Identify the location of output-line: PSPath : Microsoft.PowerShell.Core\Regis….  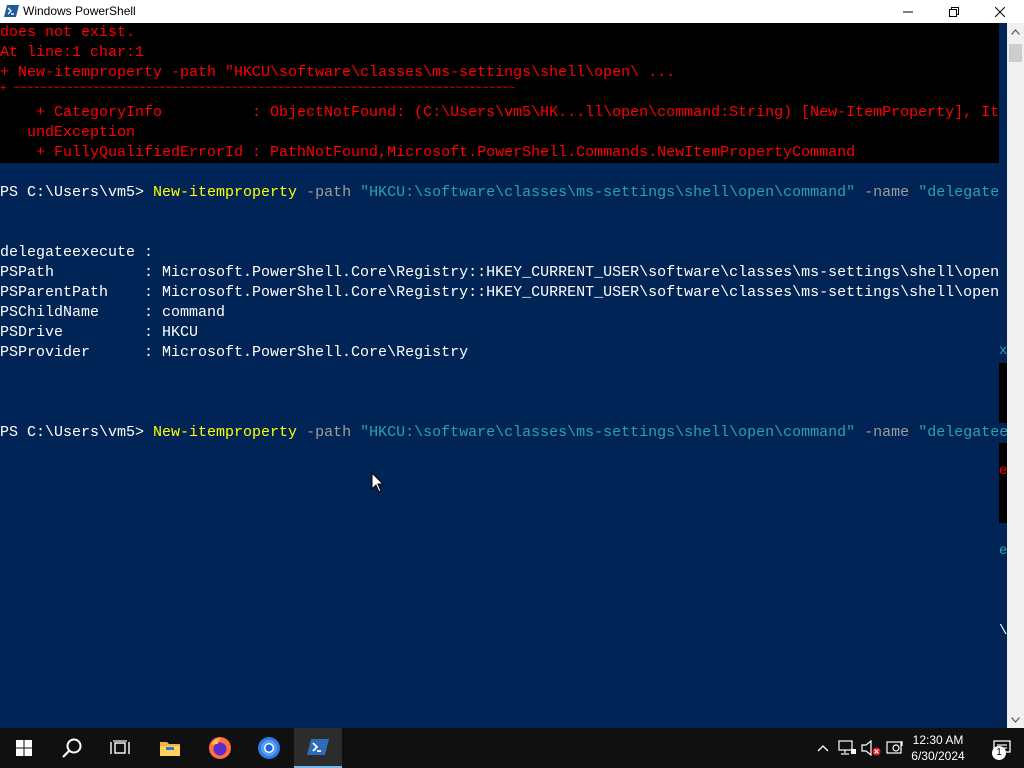
(500, 272).